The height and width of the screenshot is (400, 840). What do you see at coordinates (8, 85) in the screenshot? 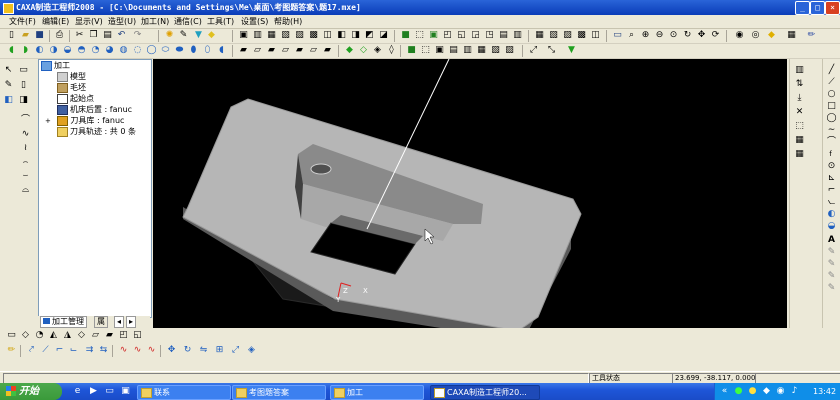
I see `sketch-icon: ✎` at bounding box center [8, 85].